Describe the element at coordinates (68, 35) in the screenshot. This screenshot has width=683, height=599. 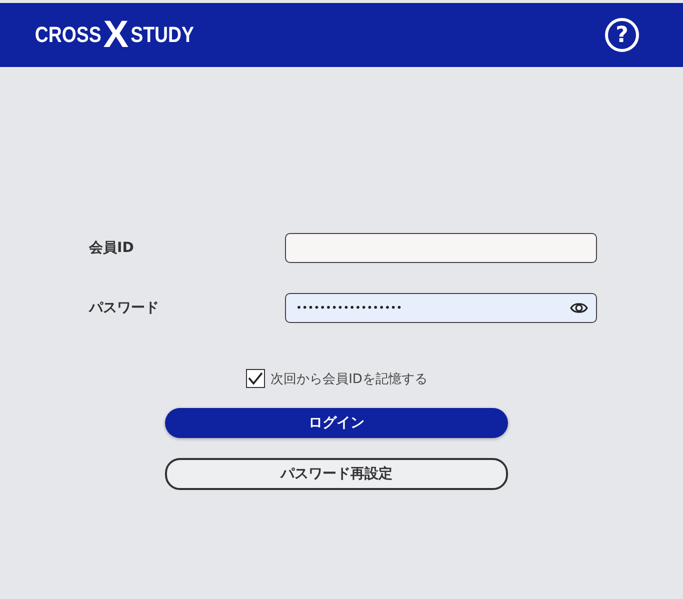
I see `logo-word: CROSS` at that location.